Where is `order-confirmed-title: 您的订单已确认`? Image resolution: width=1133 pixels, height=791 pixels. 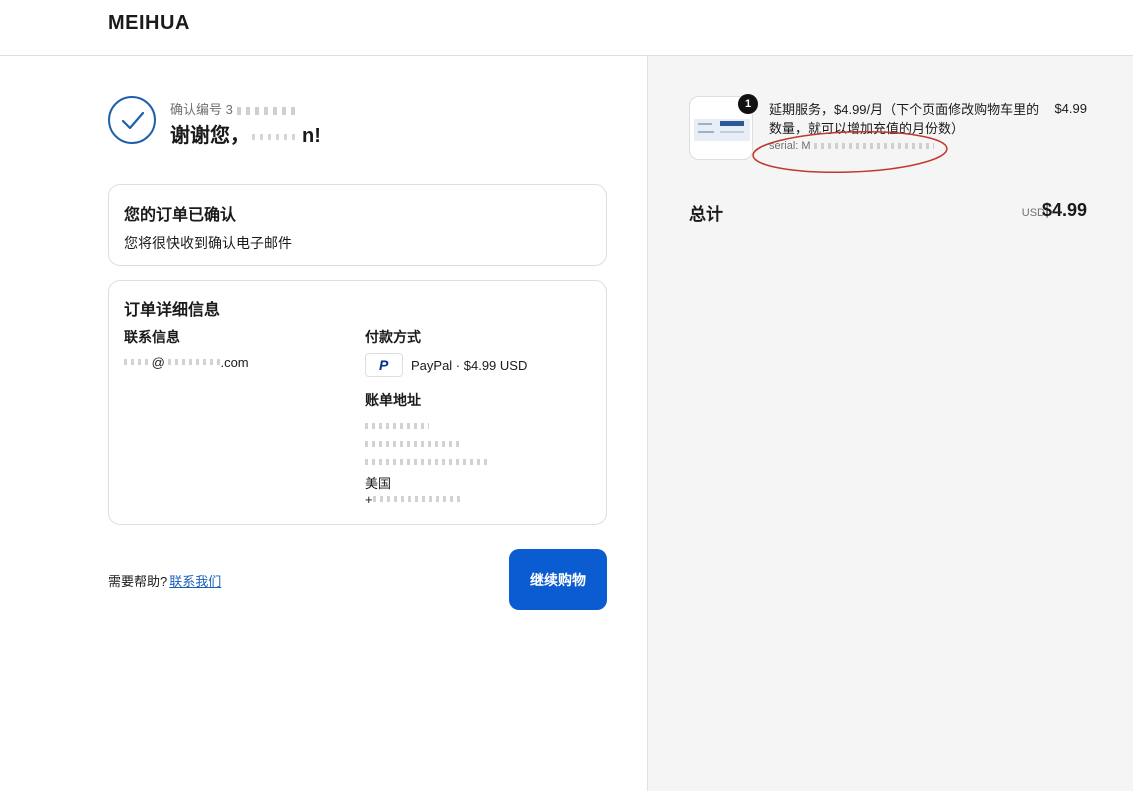
order-confirmed-title: 您的订单已确认 is located at coordinates (180, 215).